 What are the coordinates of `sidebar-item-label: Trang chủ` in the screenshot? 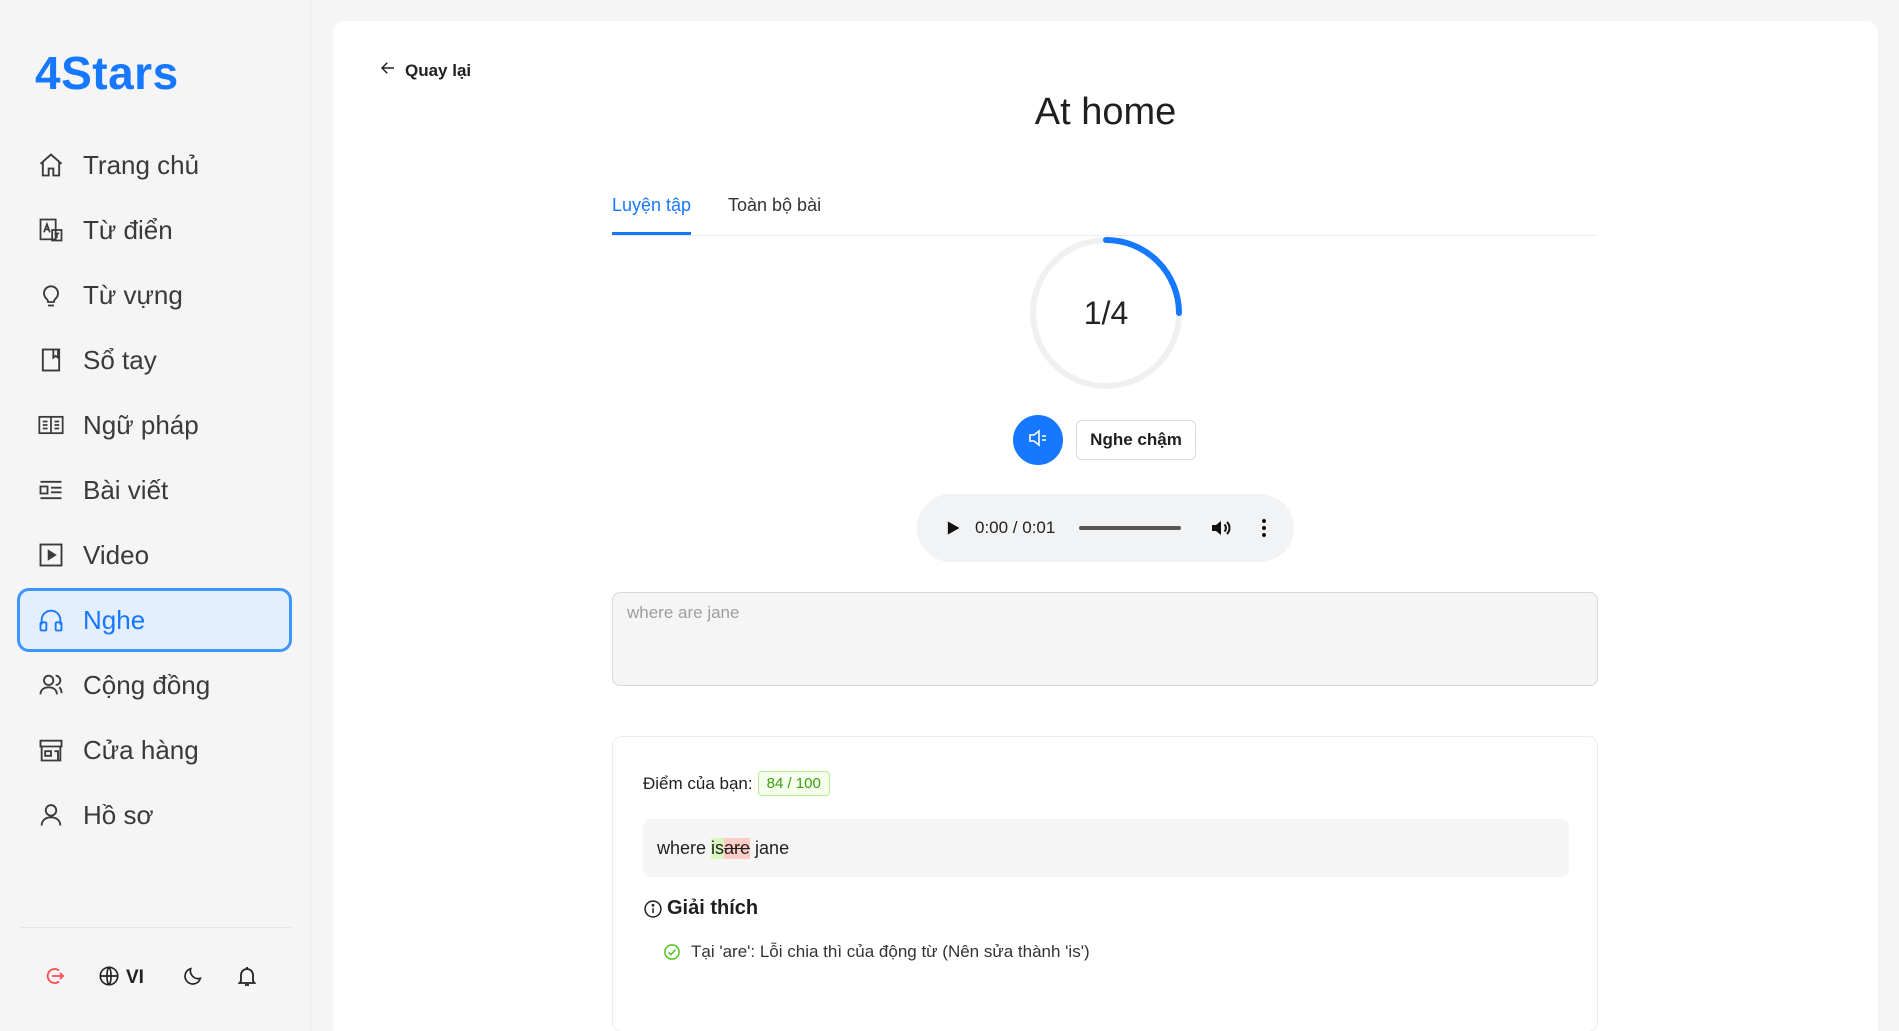 It's located at (141, 164).